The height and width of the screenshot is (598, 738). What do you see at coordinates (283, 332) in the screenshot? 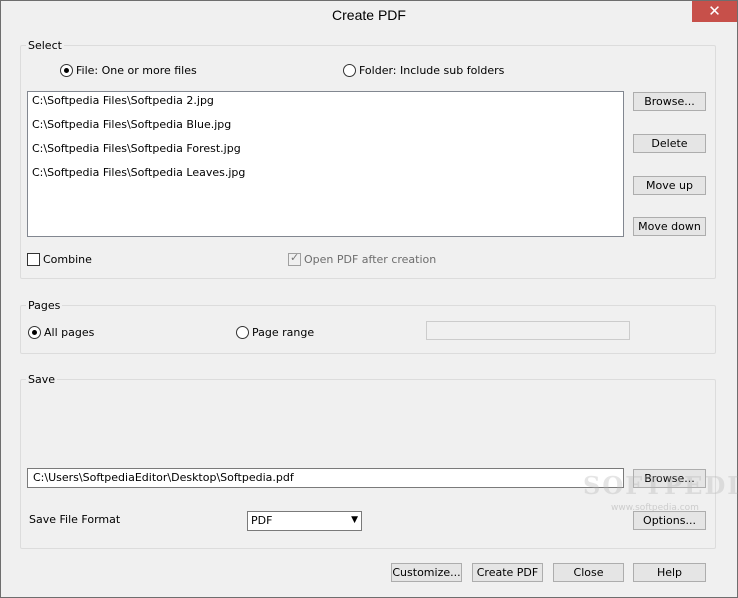
I see `radio-page-range-label: Page range` at bounding box center [283, 332].